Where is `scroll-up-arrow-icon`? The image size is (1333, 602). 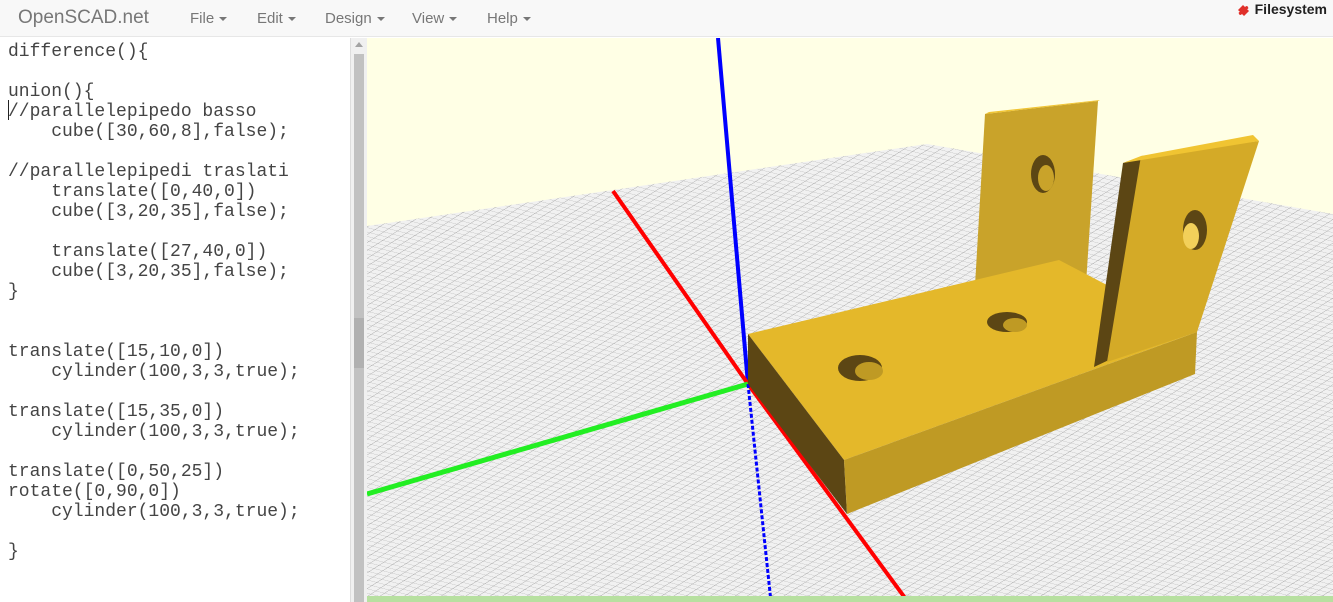 scroll-up-arrow-icon is located at coordinates (359, 44).